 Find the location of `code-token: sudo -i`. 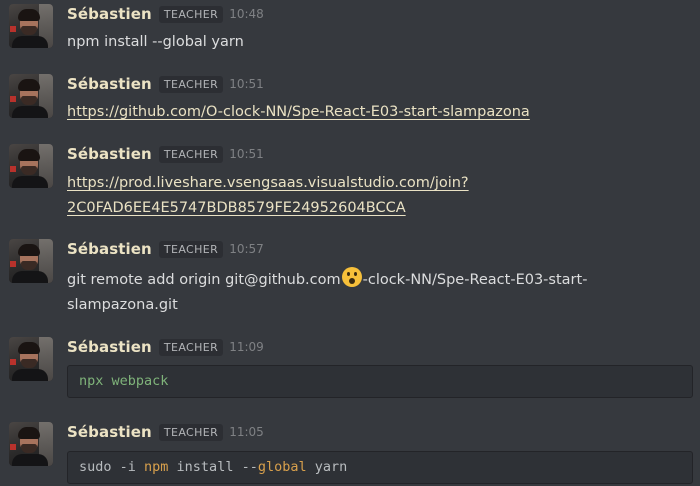

code-token: sudo -i is located at coordinates (112, 467).